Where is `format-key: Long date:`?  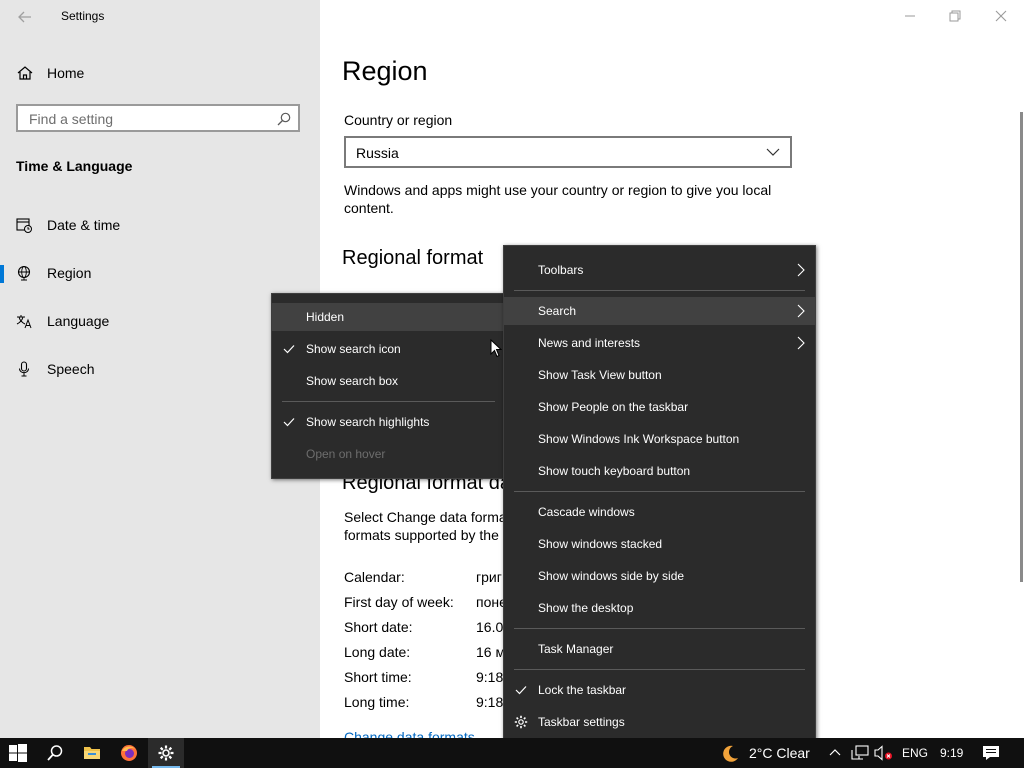 format-key: Long date: is located at coordinates (377, 652).